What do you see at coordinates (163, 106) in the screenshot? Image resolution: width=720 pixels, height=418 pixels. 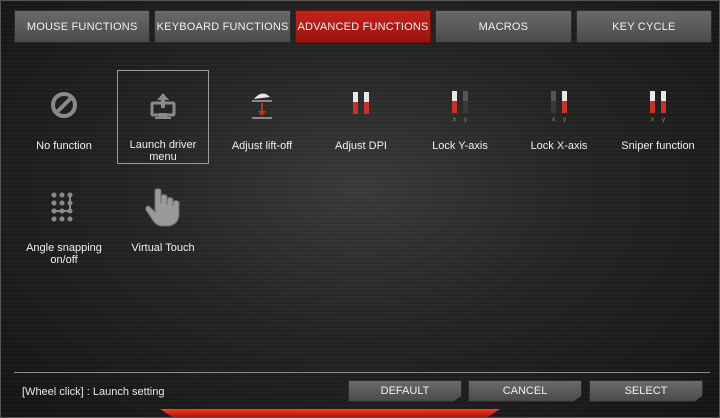 I see `launch-driver-icon` at bounding box center [163, 106].